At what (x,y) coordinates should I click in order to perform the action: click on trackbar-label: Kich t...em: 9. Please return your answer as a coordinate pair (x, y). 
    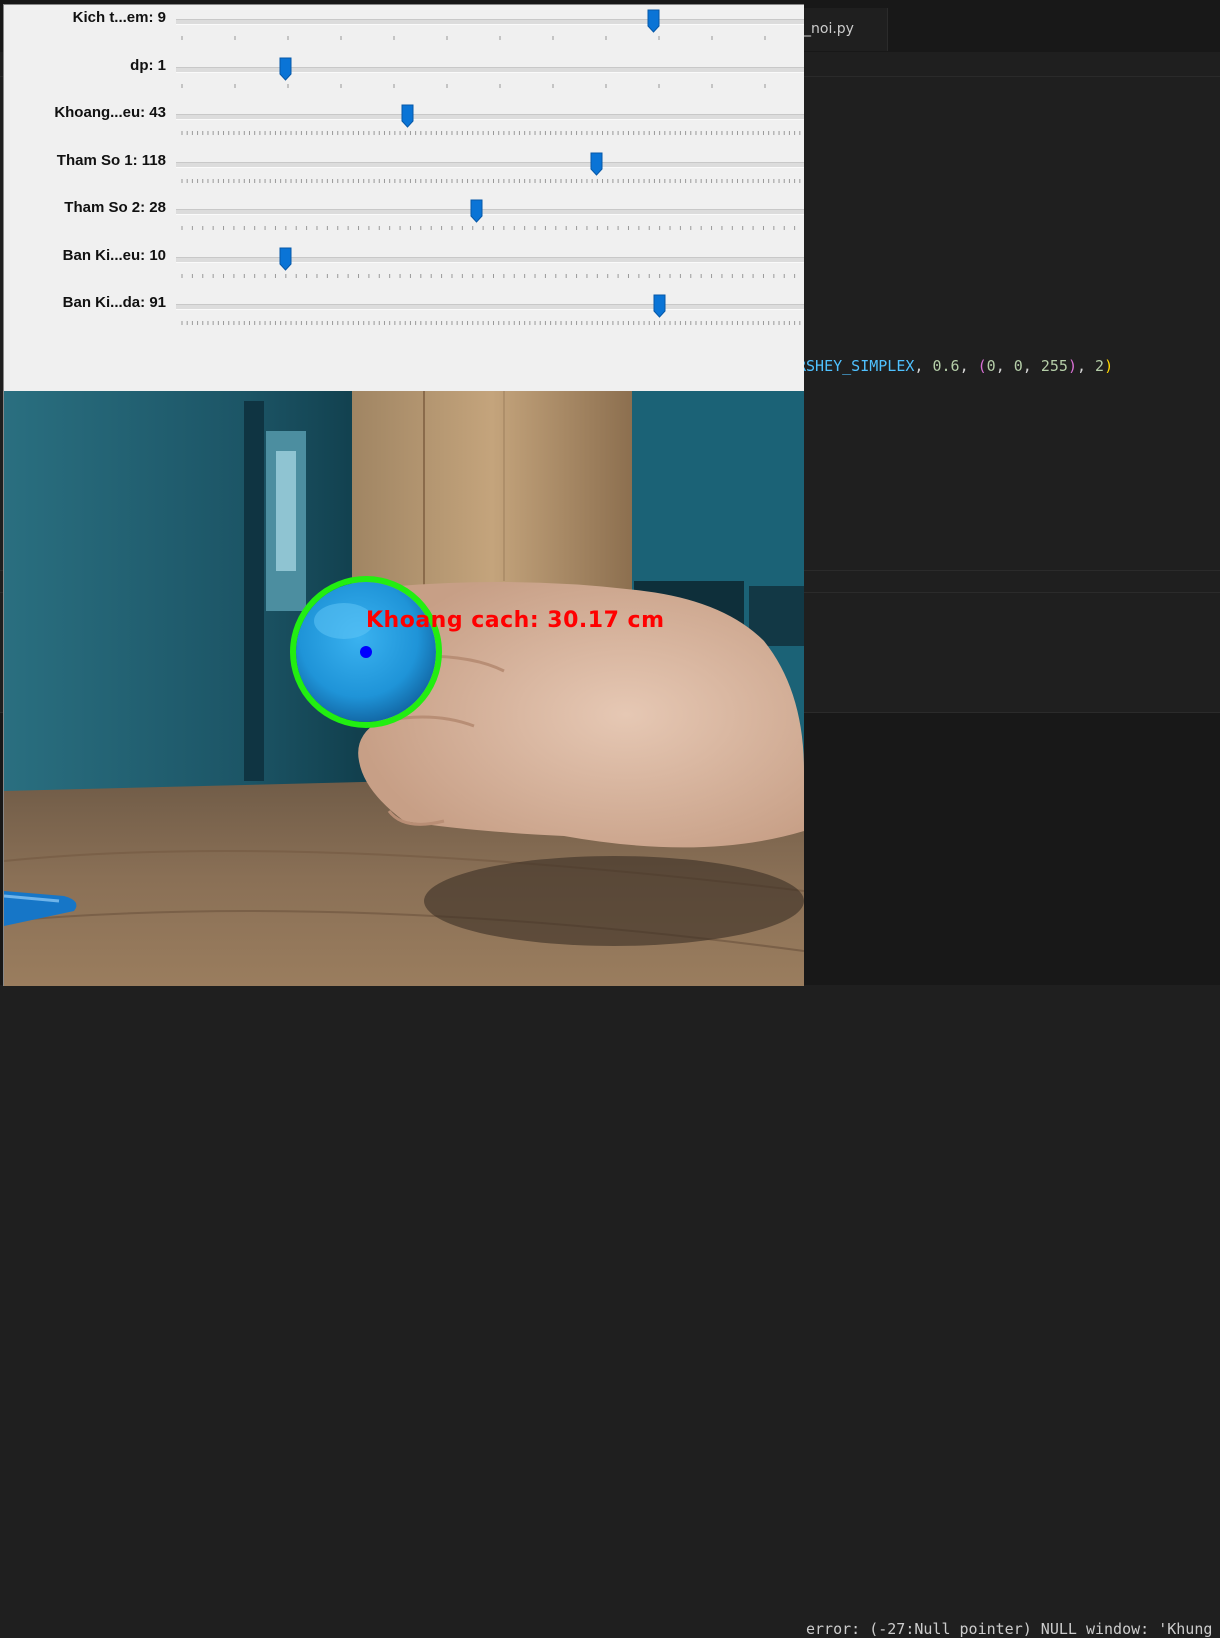
    Looking at the image, I should click on (119, 17).